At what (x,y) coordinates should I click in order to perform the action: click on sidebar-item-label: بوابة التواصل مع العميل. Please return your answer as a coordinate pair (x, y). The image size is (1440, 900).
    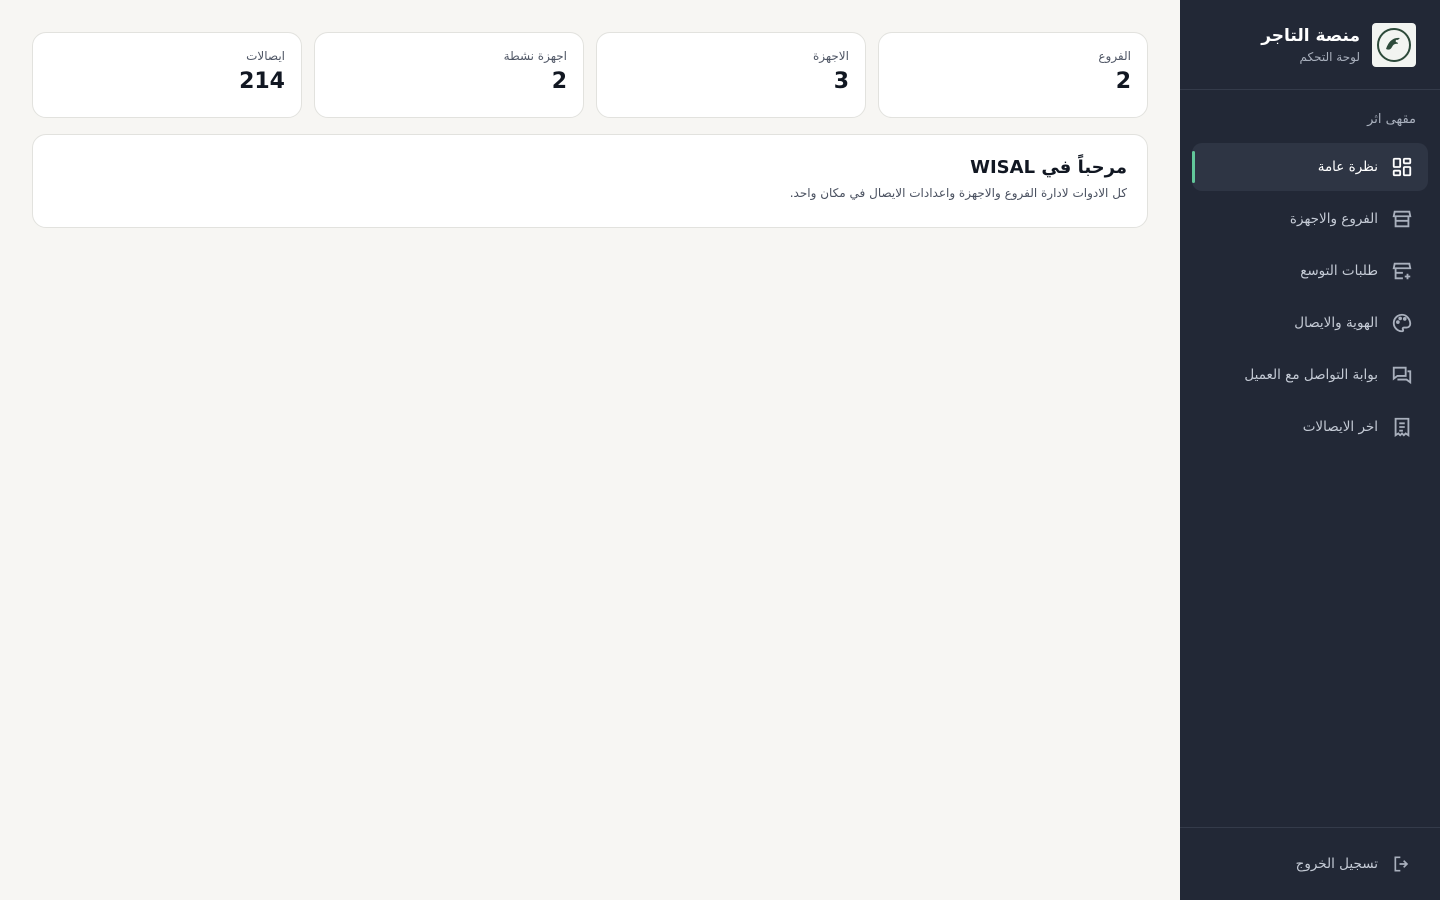
    Looking at the image, I should click on (1311, 375).